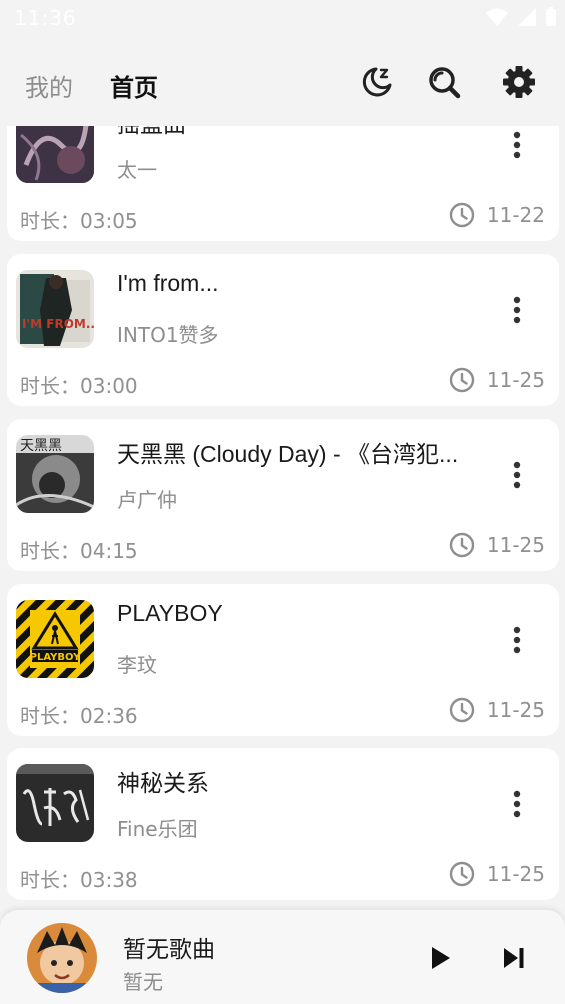 Image resolution: width=565 pixels, height=1004 pixels. What do you see at coordinates (143, 982) in the screenshot?
I see `now-playing-artist: 暂无` at bounding box center [143, 982].